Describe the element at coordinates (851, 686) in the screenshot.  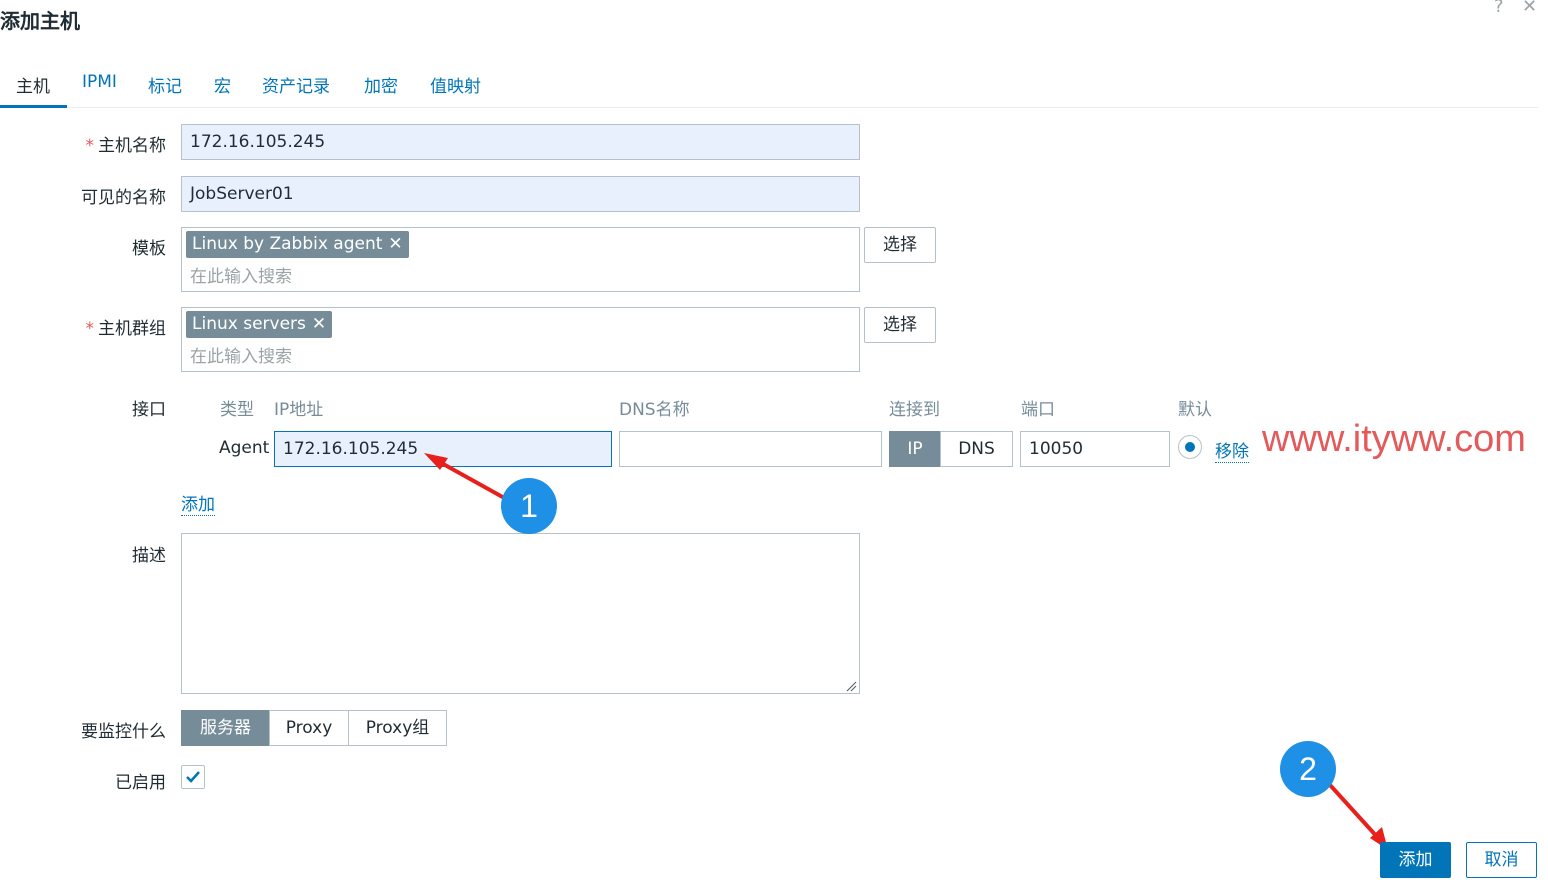
I see `resize-handle-icon` at that location.